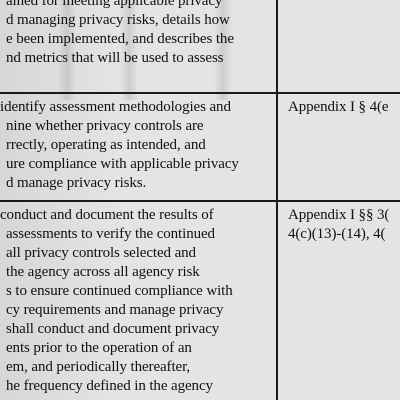  I want to click on requirement-text-line: s to ensure continued compliance with, so click(119, 291).